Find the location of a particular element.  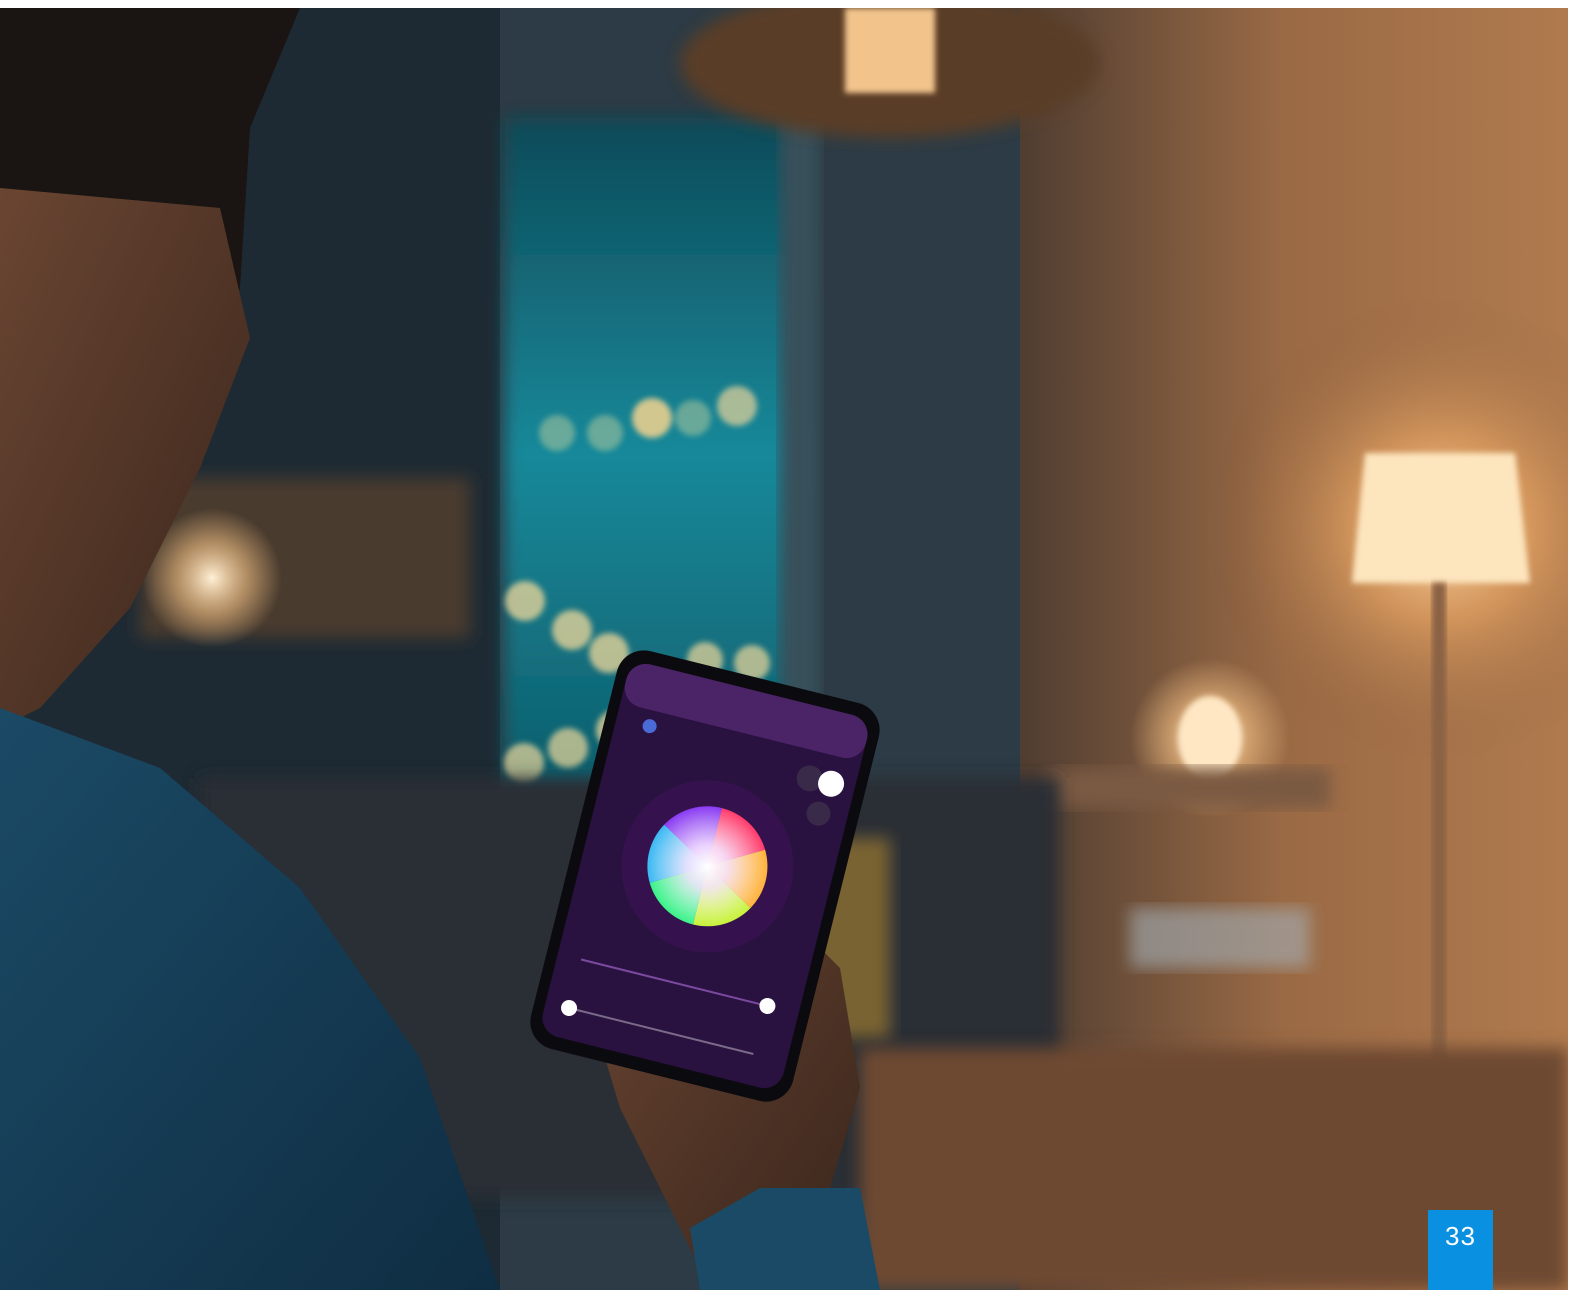

table-lamp is located at coordinates (1210, 738).